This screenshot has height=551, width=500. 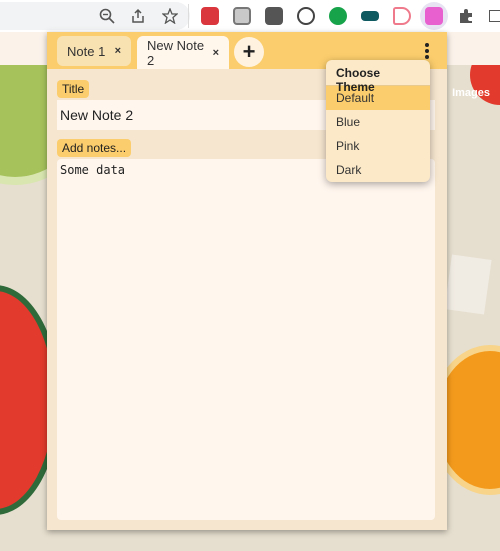 I want to click on gallery-extension-icon, so click(x=242, y=16).